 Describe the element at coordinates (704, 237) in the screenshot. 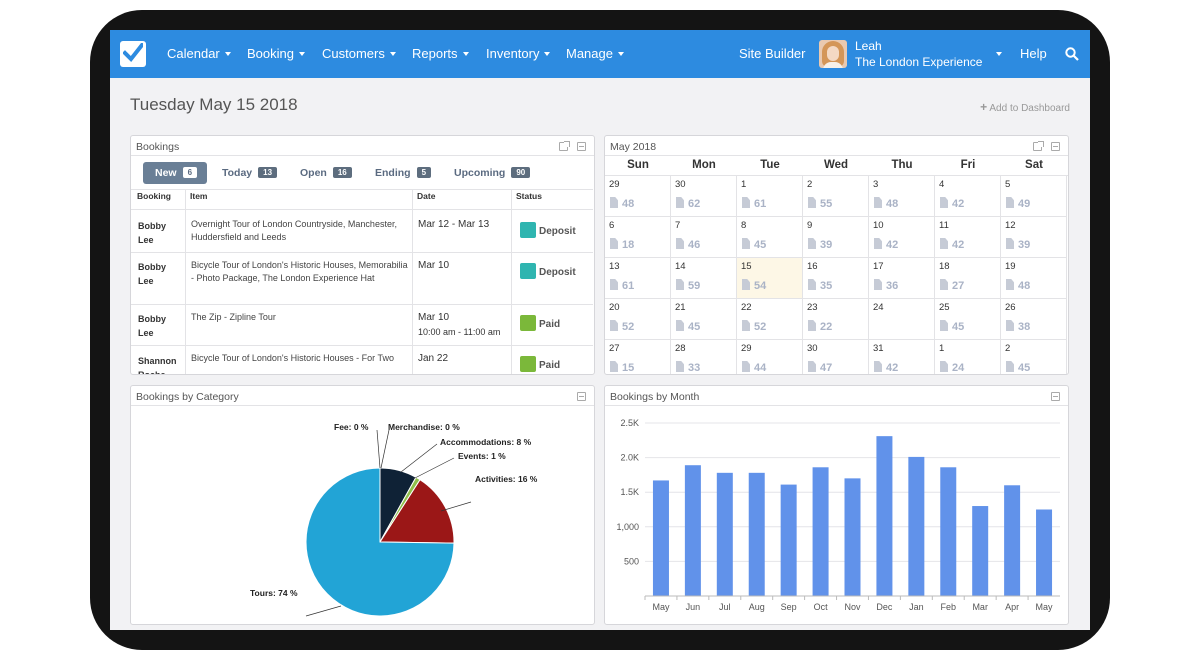

I see `calendar-day: 7 46` at that location.